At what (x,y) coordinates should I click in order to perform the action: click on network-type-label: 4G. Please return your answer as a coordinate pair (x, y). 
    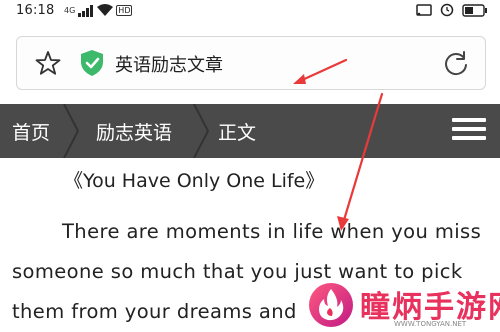
    Looking at the image, I should click on (70, 10).